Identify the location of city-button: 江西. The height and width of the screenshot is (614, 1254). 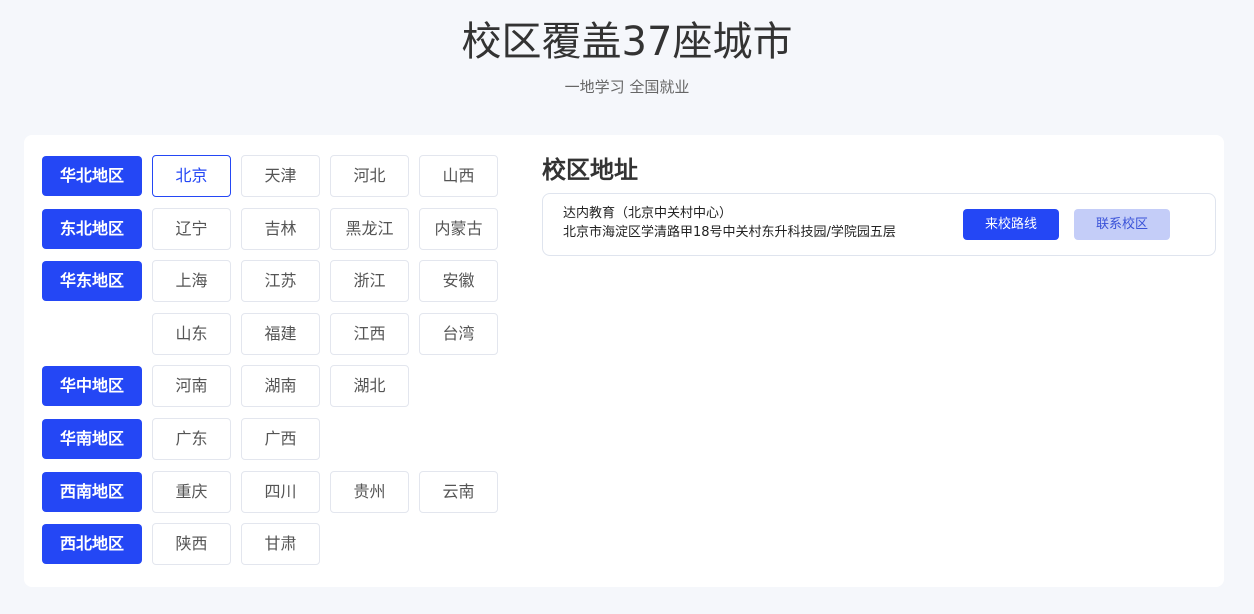
(369, 334).